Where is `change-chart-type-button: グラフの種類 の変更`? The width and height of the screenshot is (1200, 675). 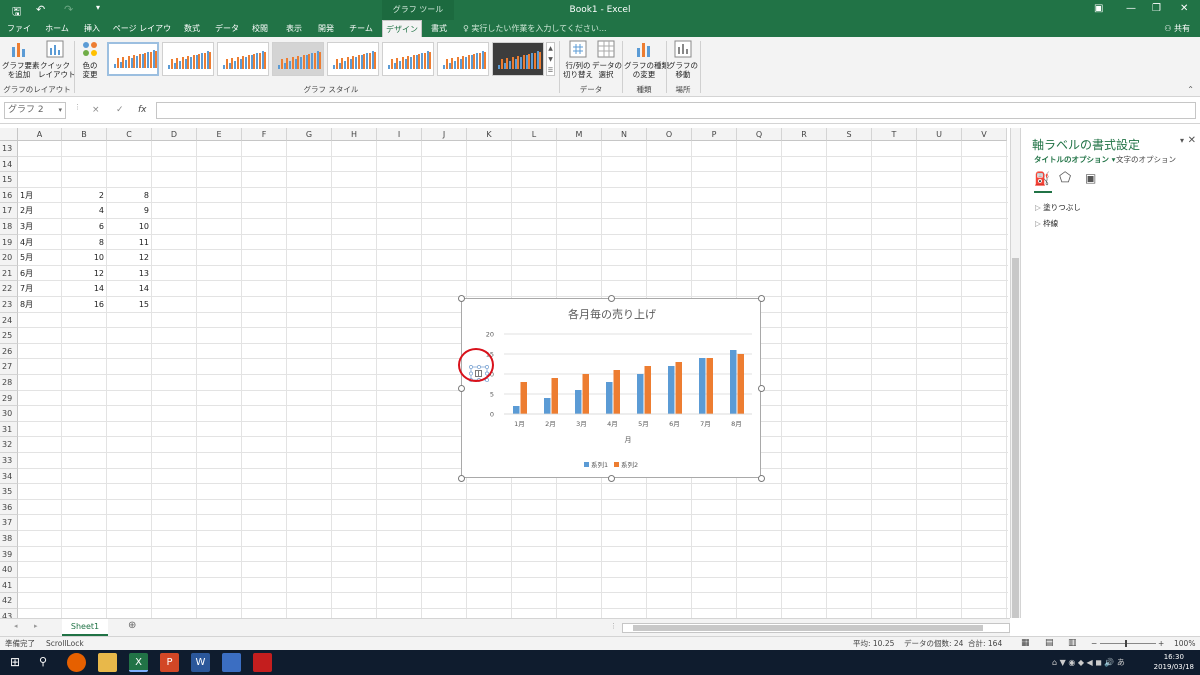
change-chart-type-button: グラフの種類 の変更 is located at coordinates (646, 59).